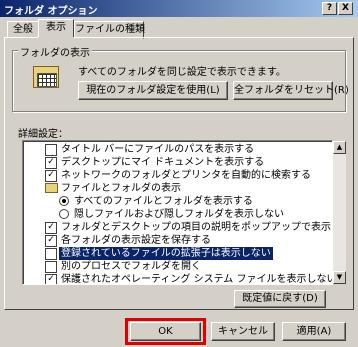  What do you see at coordinates (291, 90) in the screenshot?
I see `reset-all-folders-button: 全フォルダをリセット(R)` at bounding box center [291, 90].